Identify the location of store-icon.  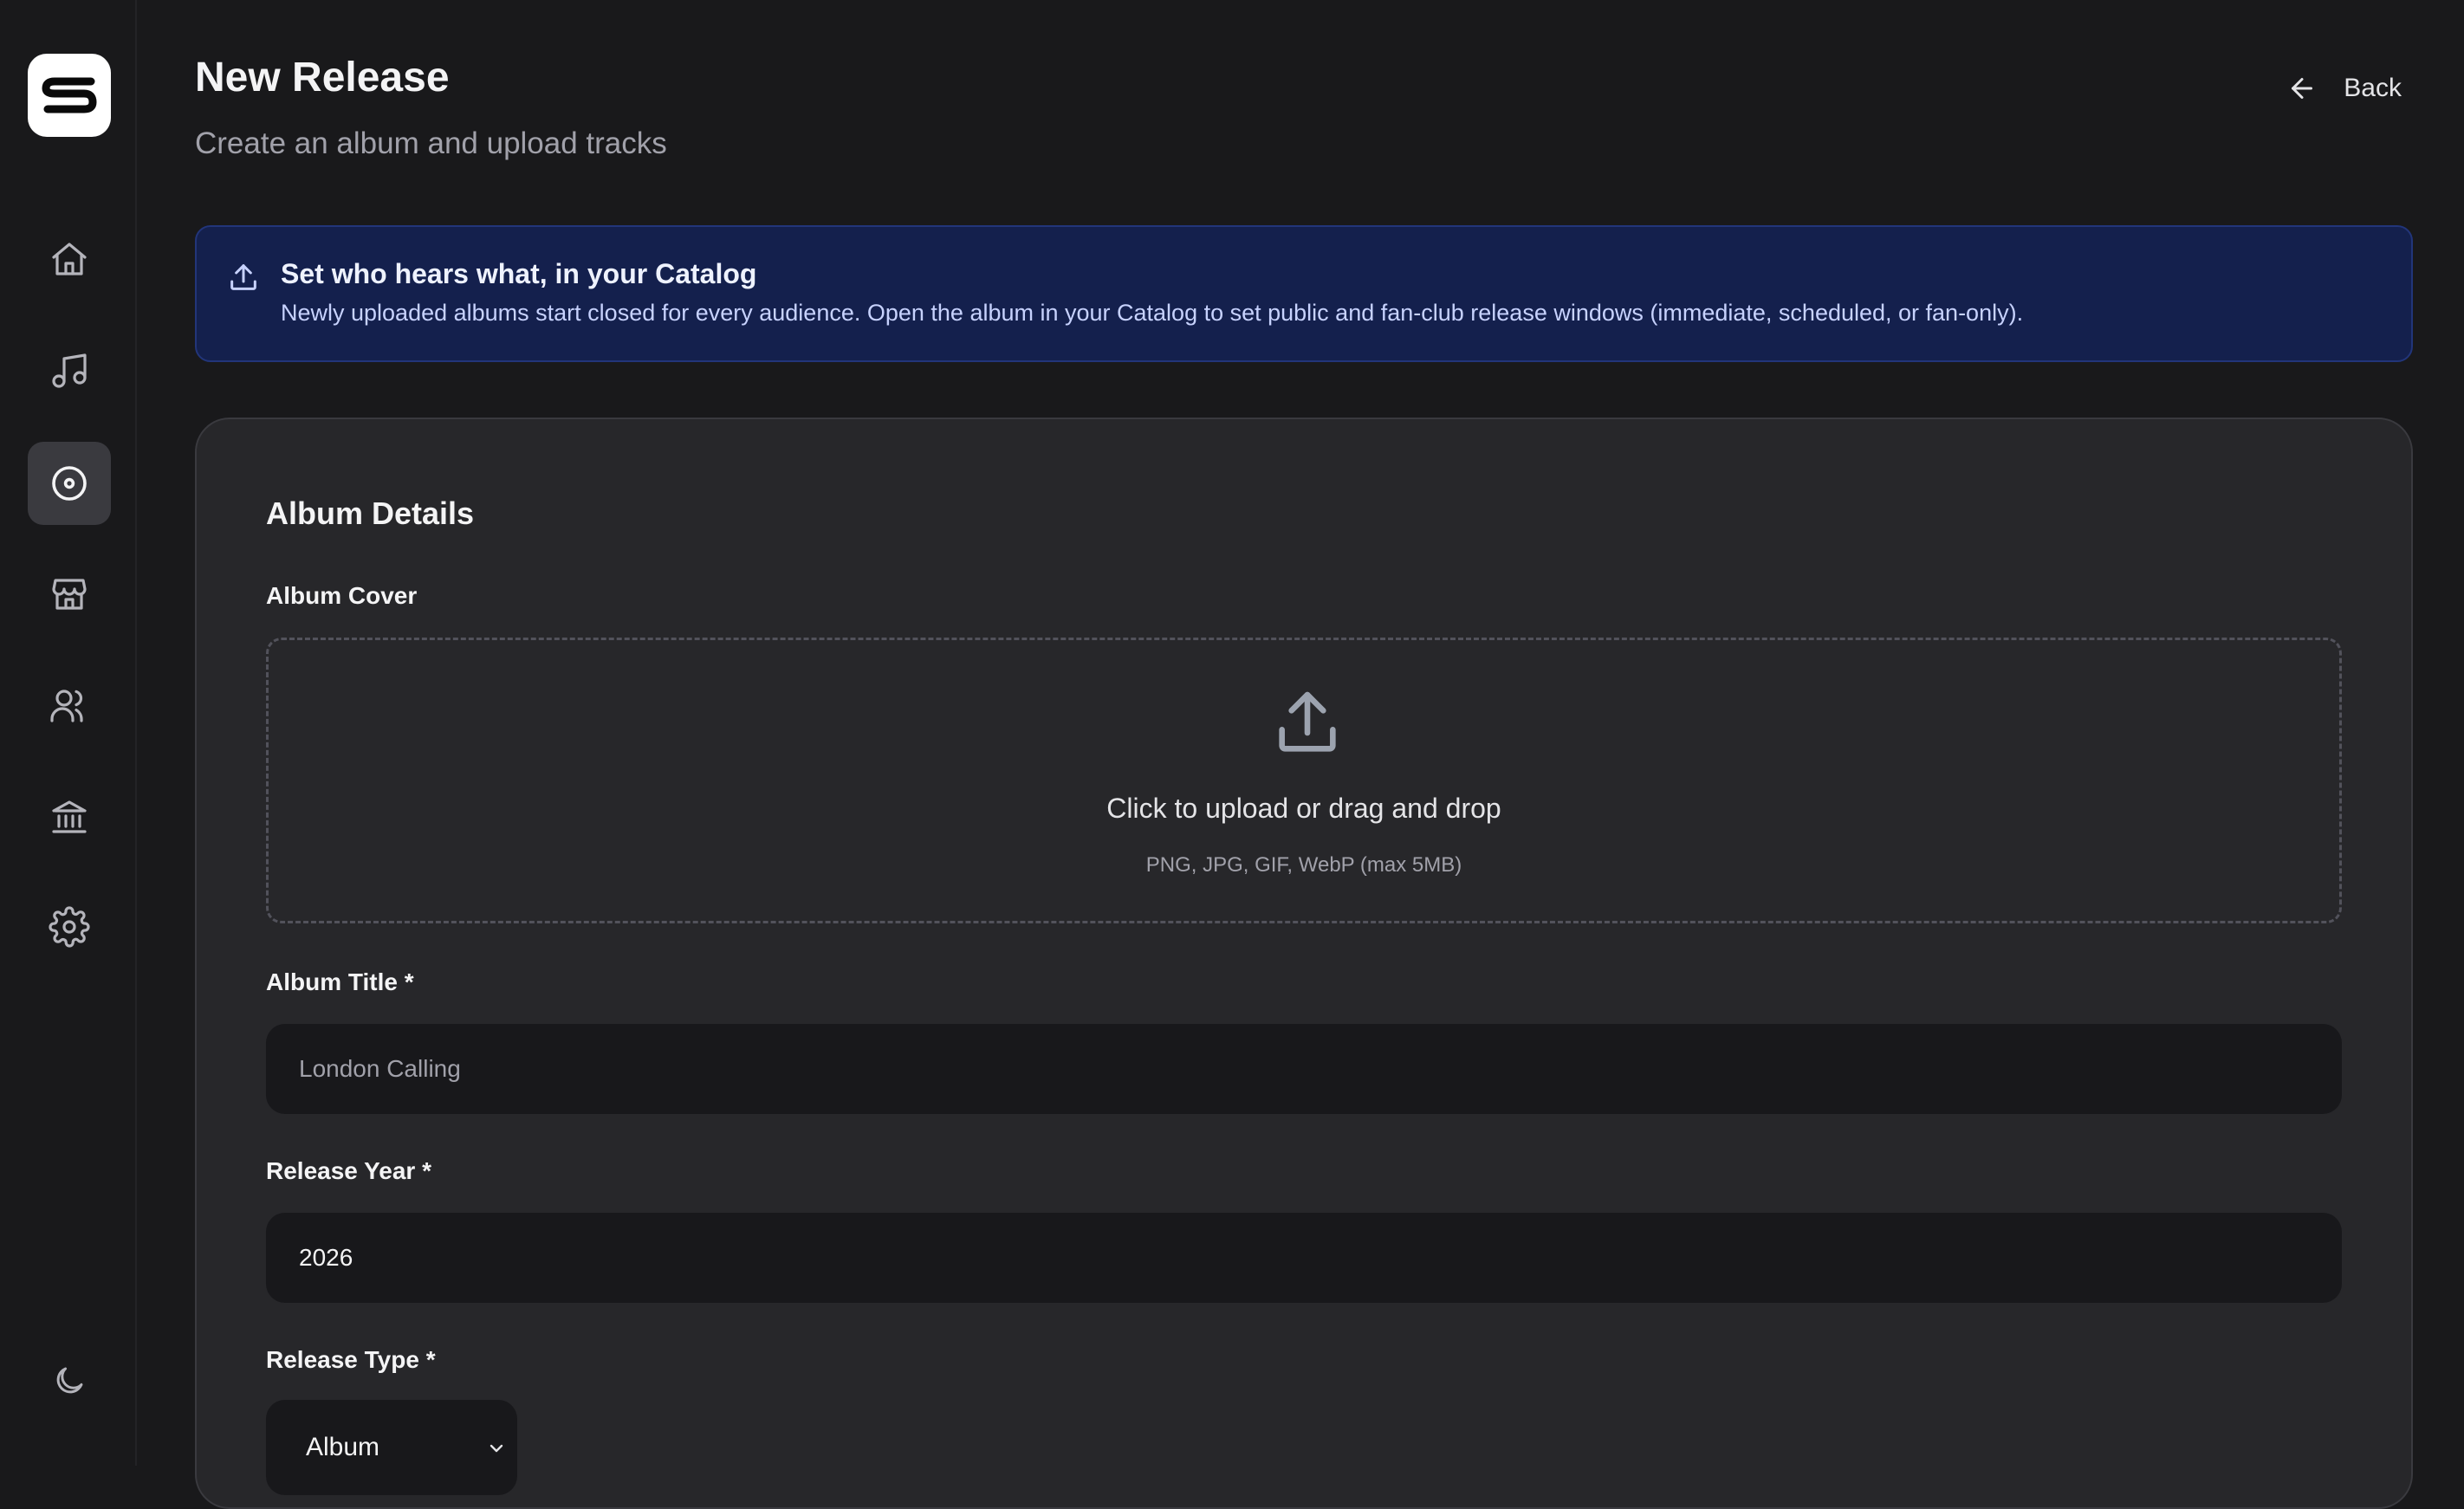
(70, 594).